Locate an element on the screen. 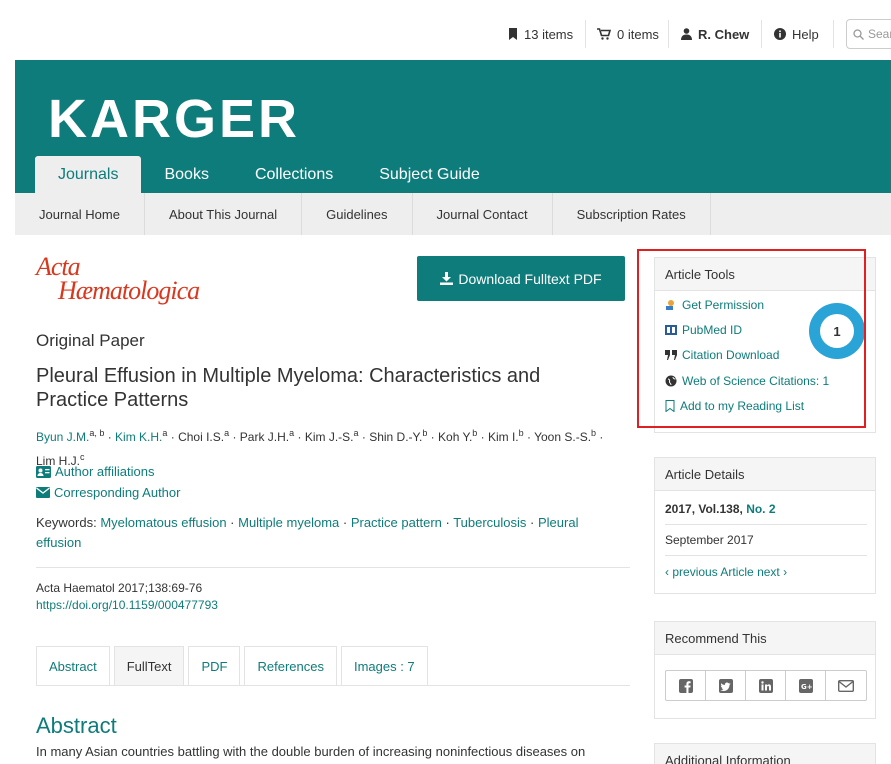  panel-title: Recommend This is located at coordinates (765, 638).